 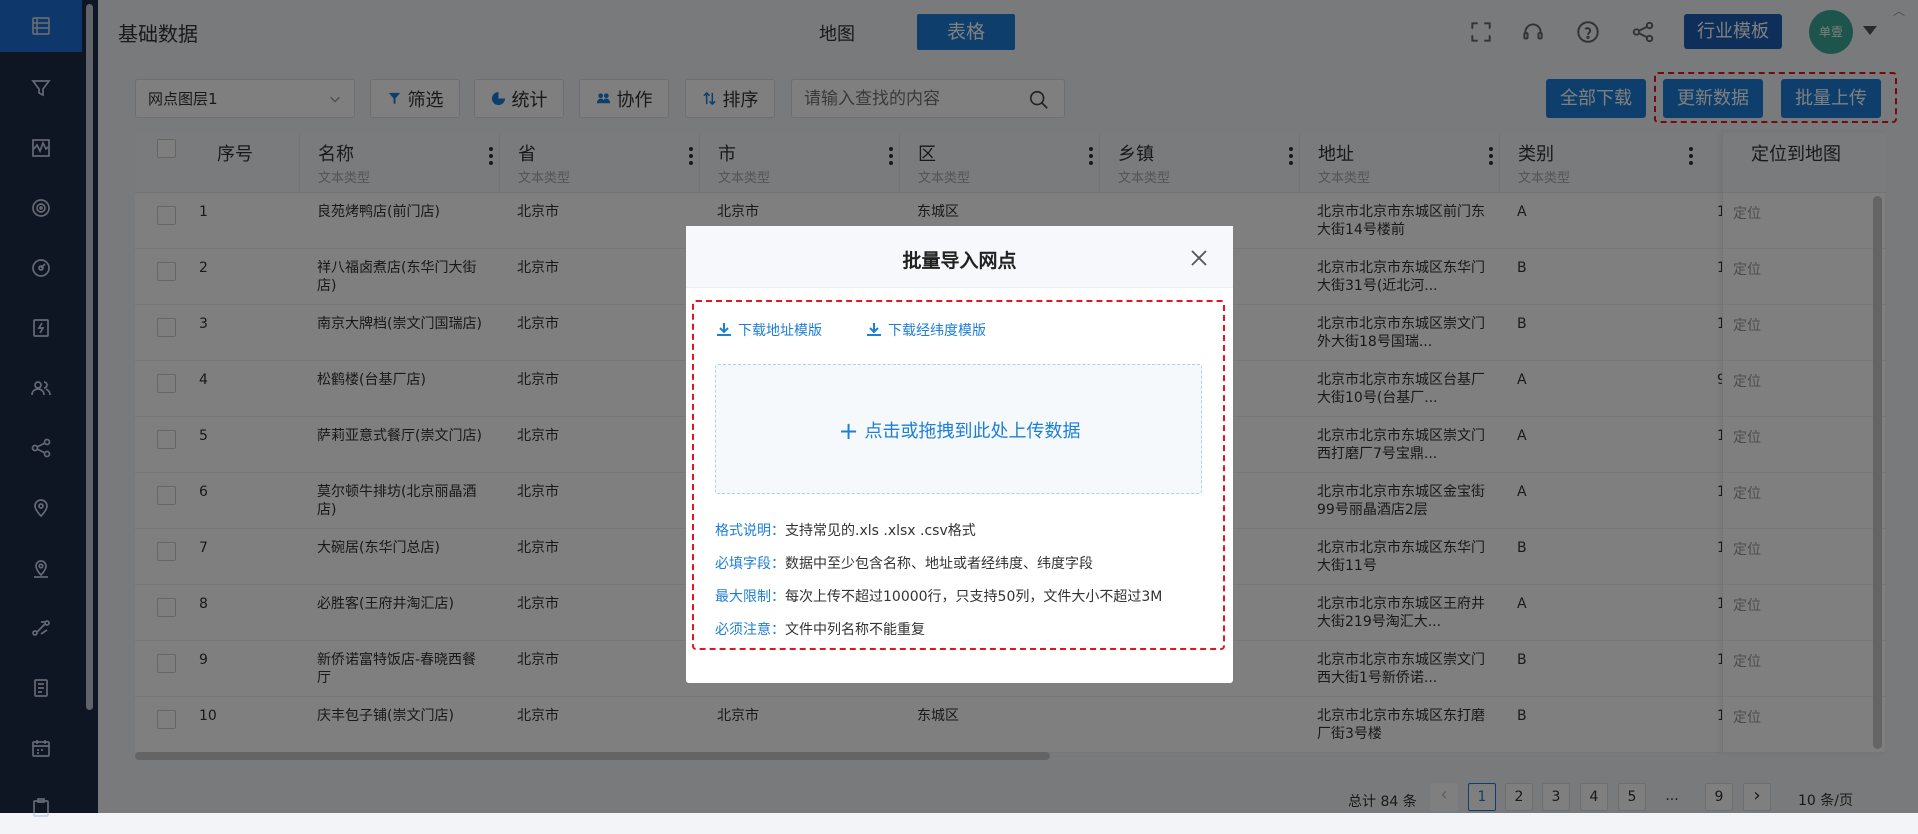 What do you see at coordinates (820, 630) in the screenshot?
I see `attention-note: 必须注意：文件中列名称不能重复` at bounding box center [820, 630].